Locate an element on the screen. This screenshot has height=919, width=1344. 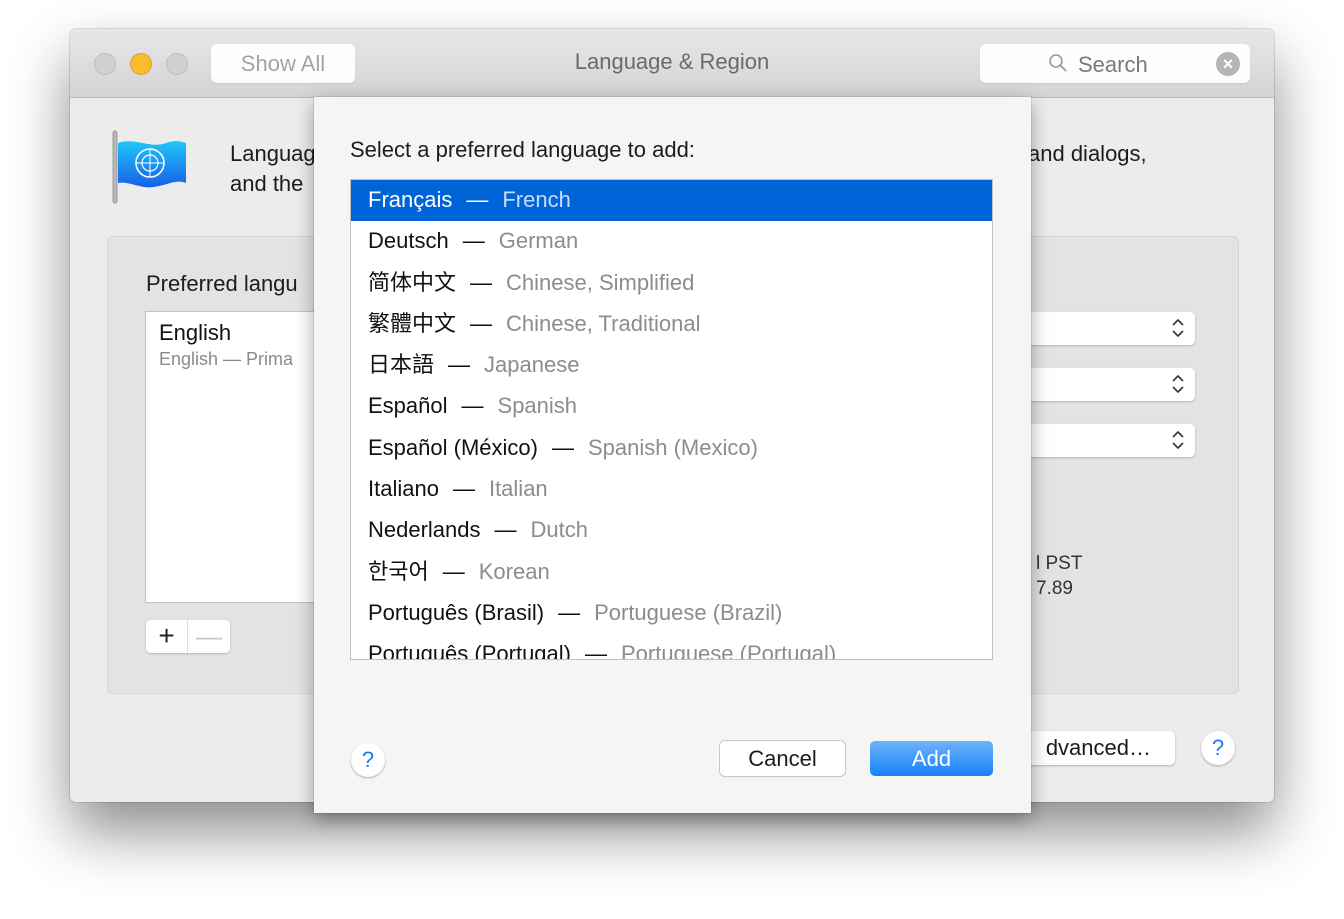
title-bar: Show All Language & Region Search × is located at coordinates (672, 63).